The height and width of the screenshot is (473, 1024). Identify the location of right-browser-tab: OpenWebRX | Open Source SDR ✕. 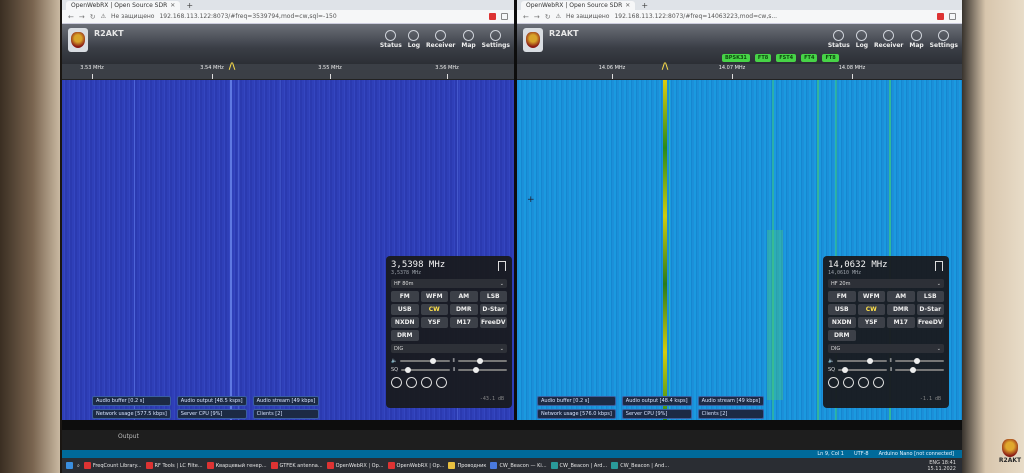
(578, 5).